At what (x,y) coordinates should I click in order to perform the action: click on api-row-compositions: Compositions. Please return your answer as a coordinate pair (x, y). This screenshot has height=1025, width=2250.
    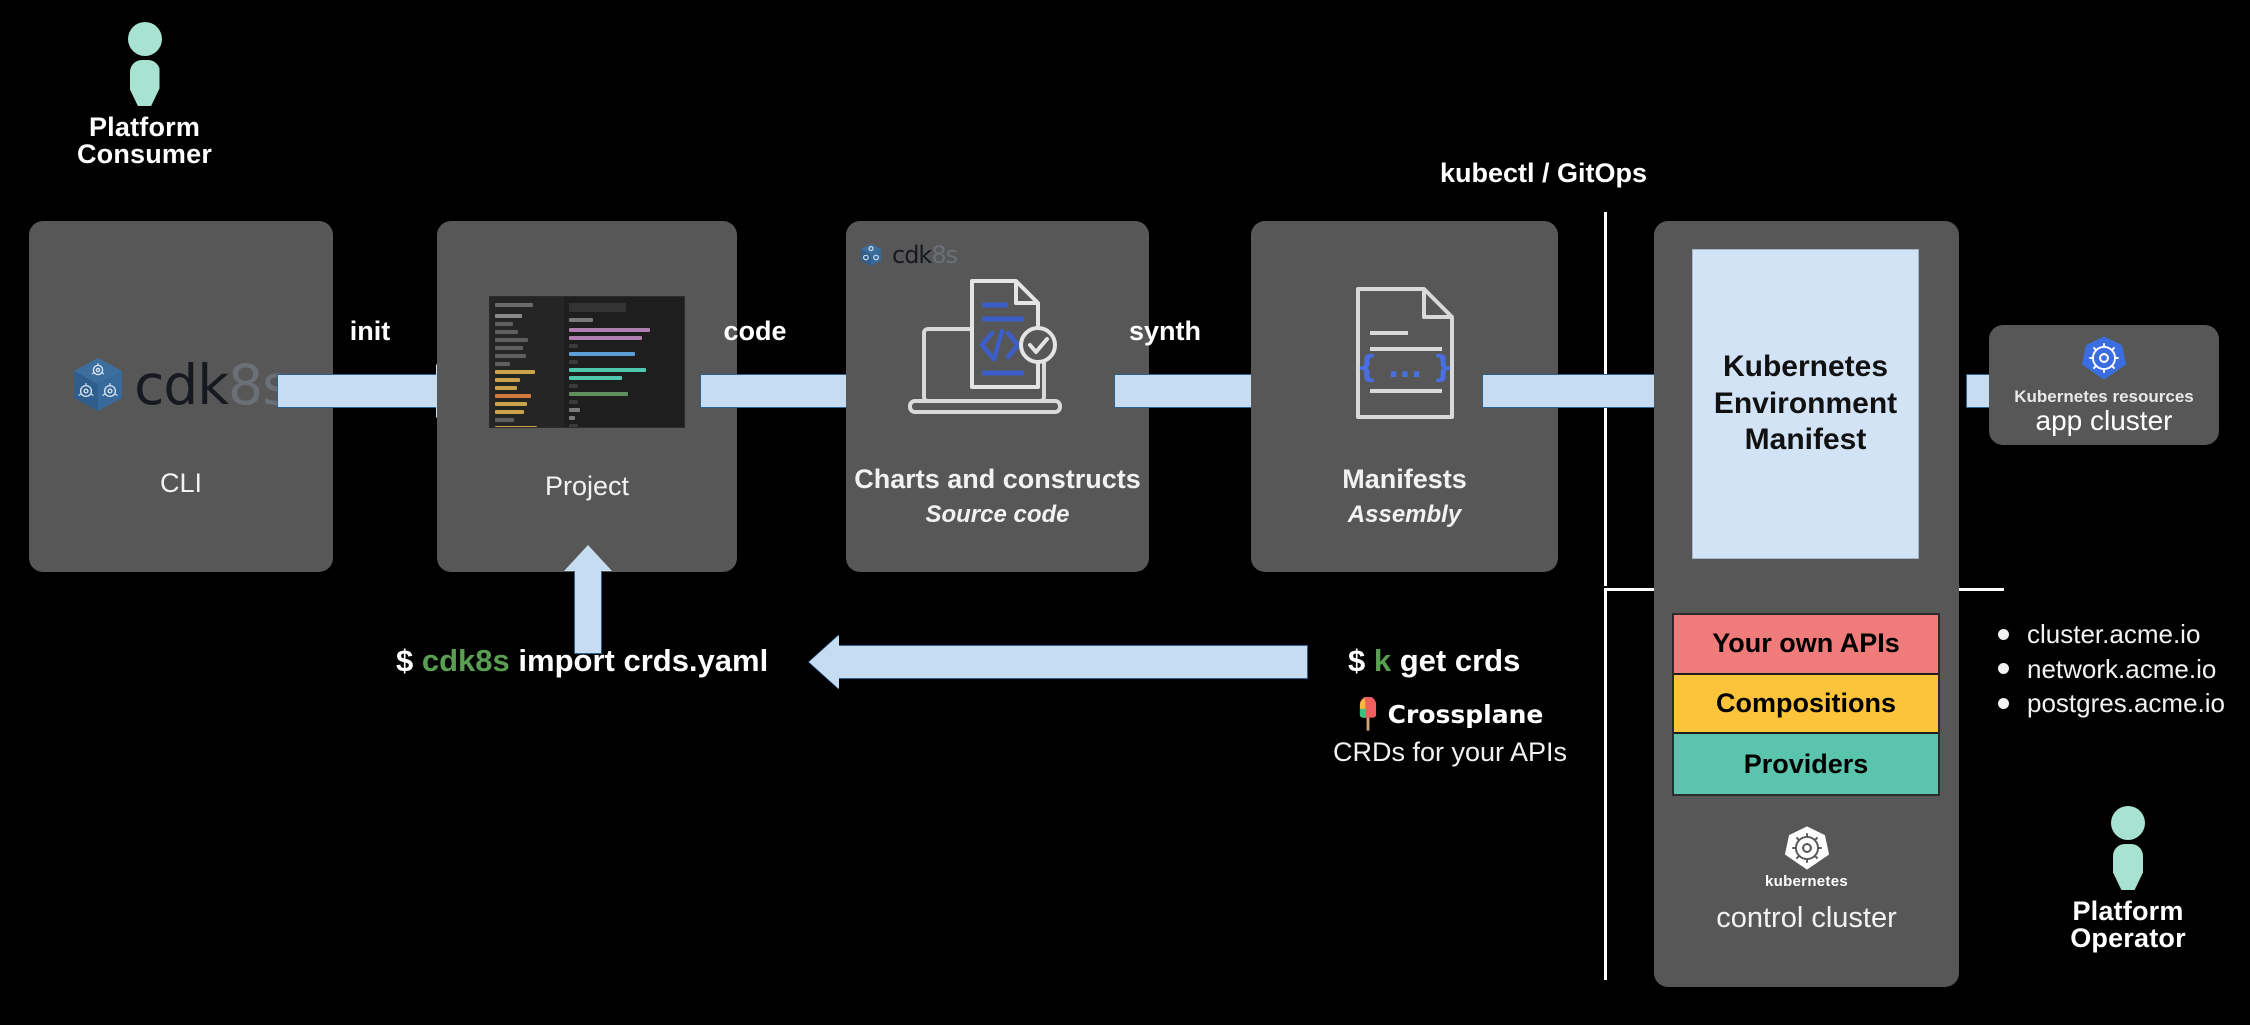
    Looking at the image, I should click on (1806, 704).